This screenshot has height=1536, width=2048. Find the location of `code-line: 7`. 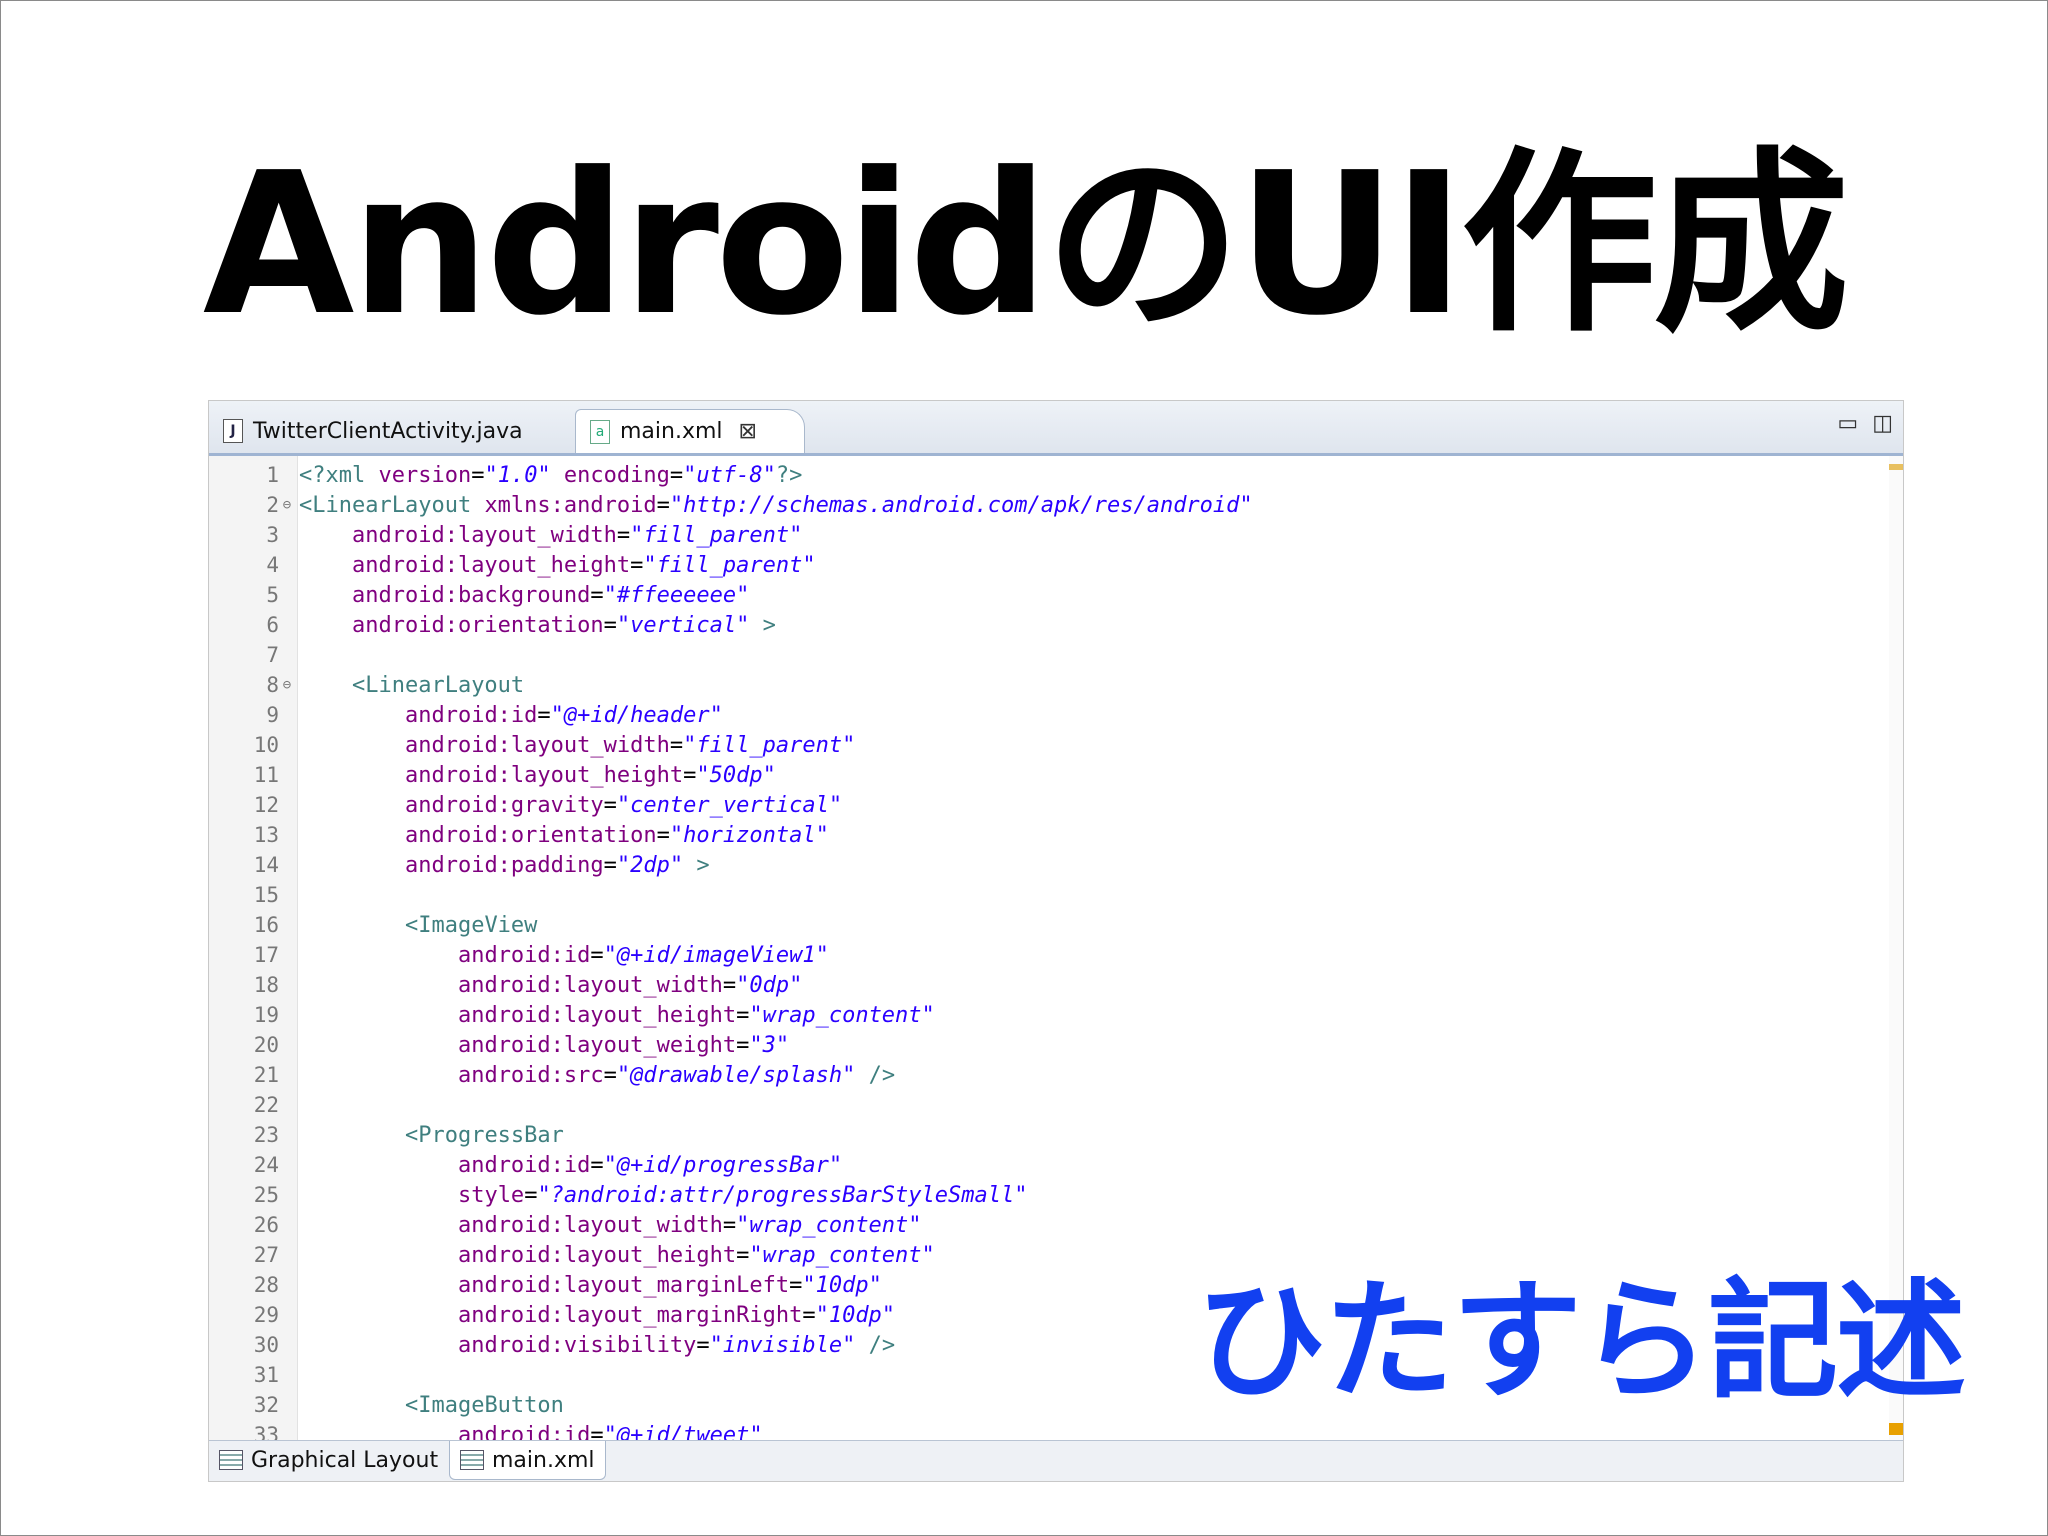

code-line: 7 is located at coordinates (254, 655).